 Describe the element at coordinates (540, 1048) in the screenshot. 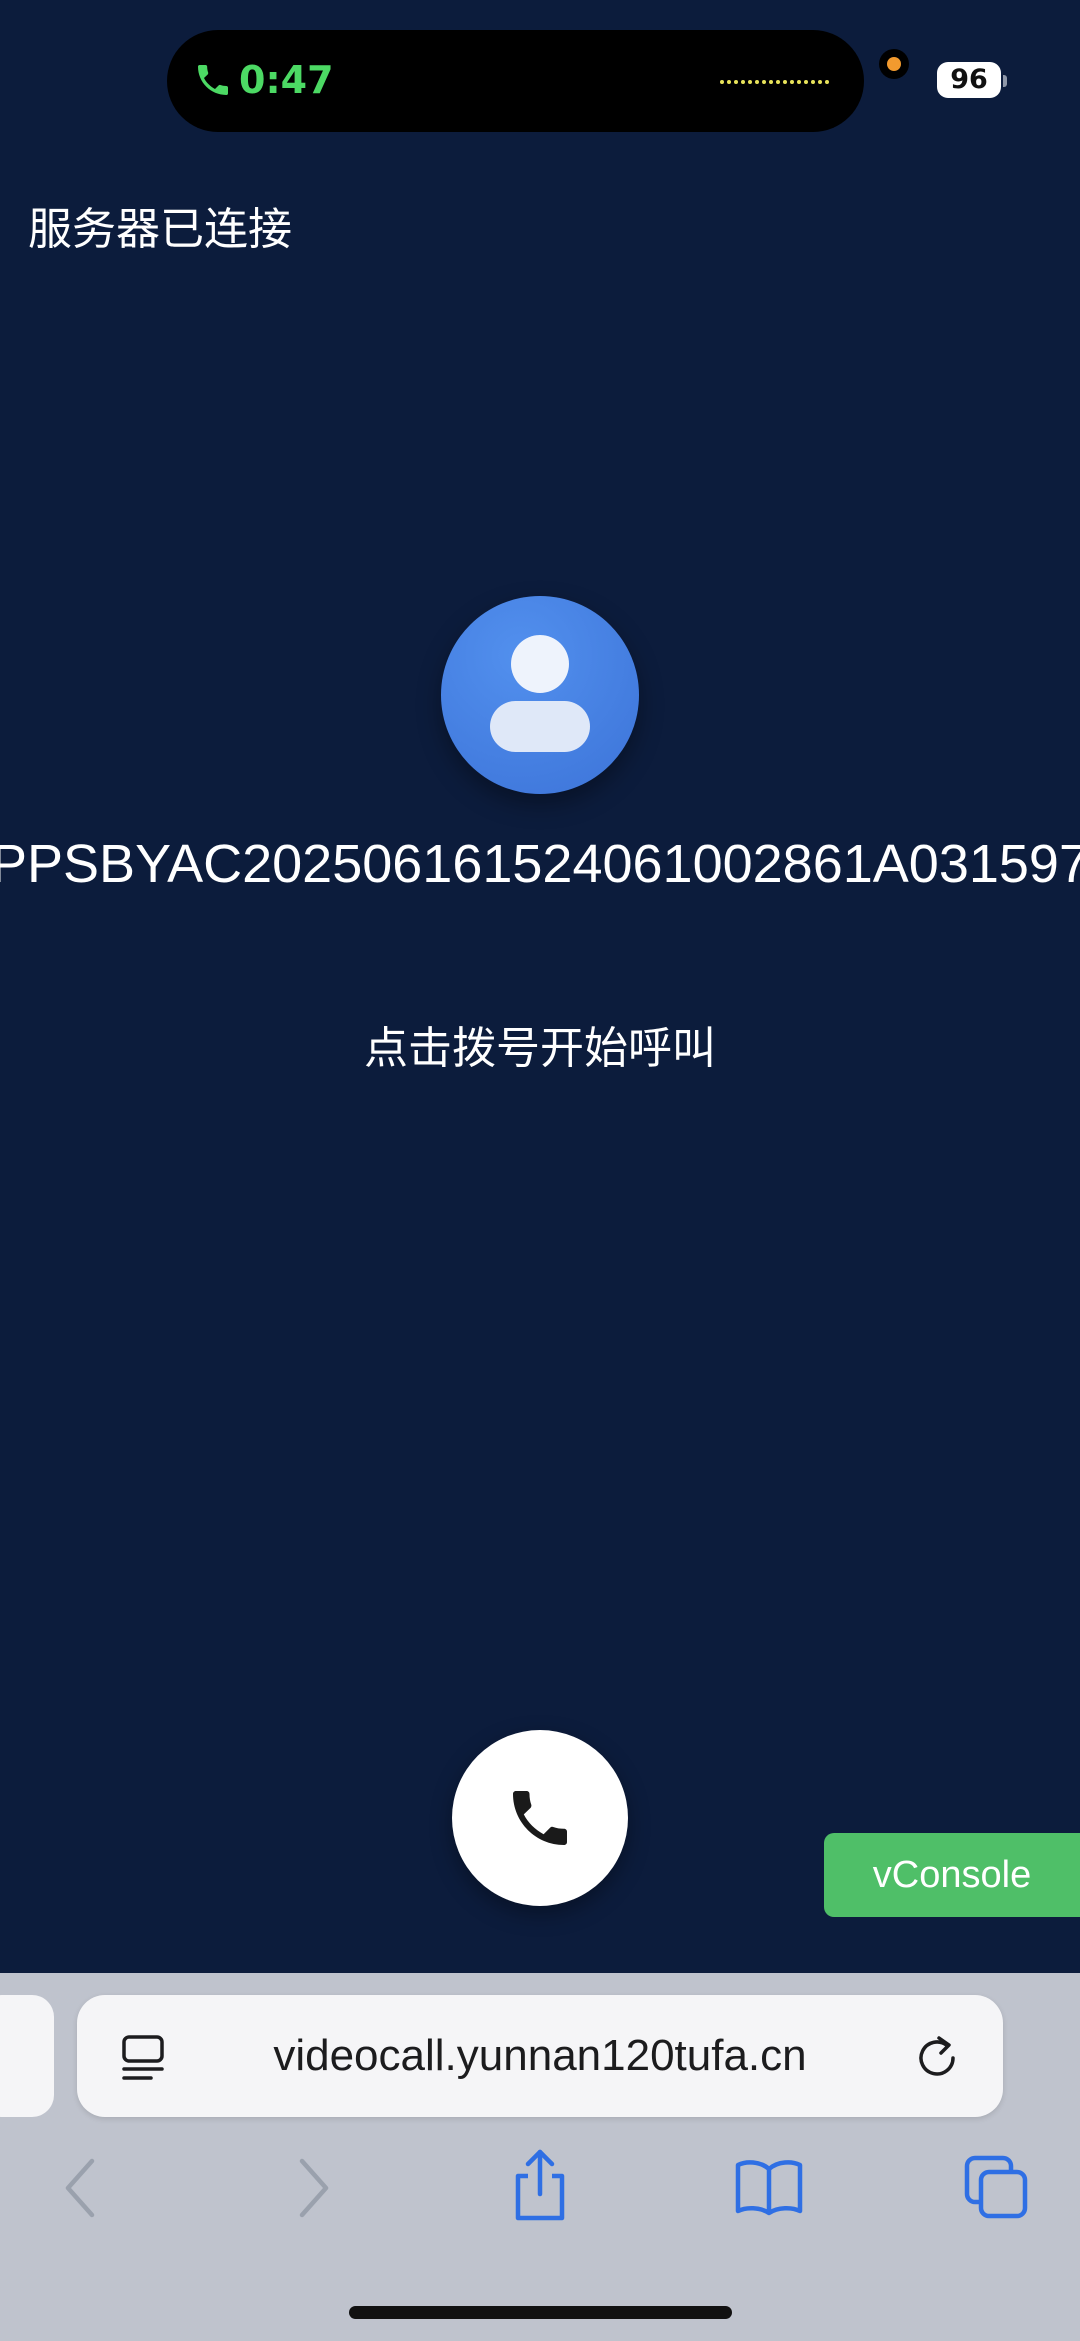

I see `dial-hint-text: 点击拨号开始呼叫` at that location.